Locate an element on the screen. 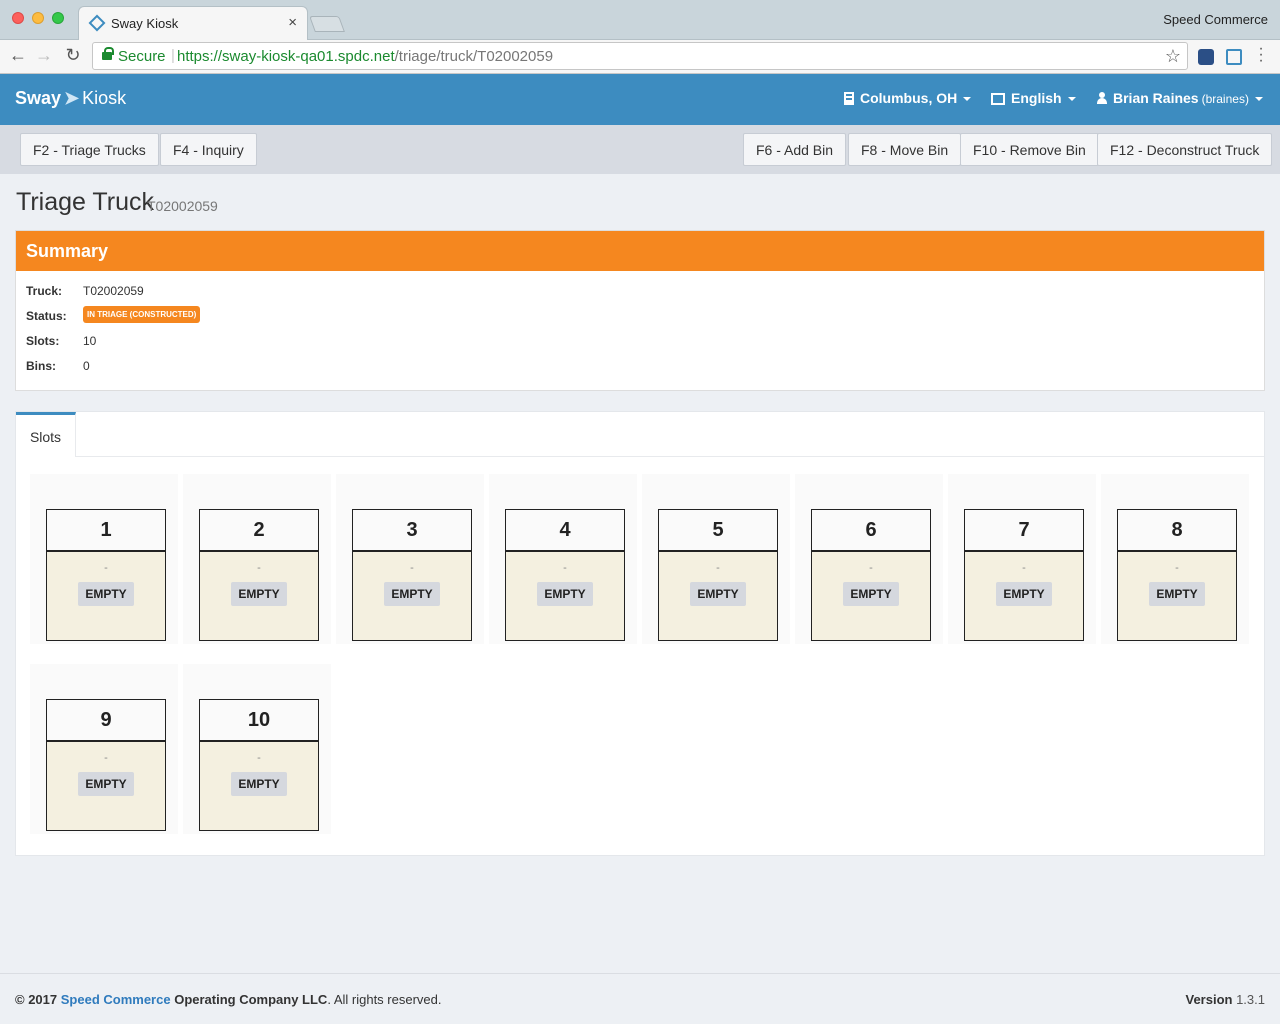  slot-number: 8 is located at coordinates (1177, 531).